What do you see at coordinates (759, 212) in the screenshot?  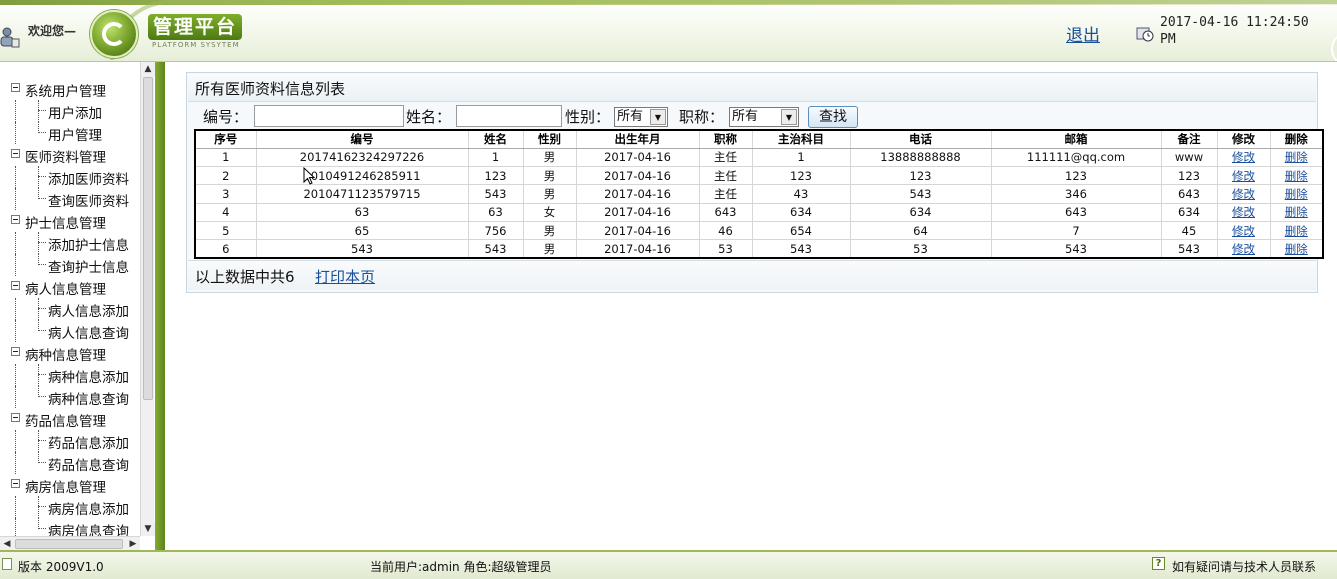 I see `table-row: 4 63 63 女 2017-04-16 643 634 634 643 634 修改 删除` at bounding box center [759, 212].